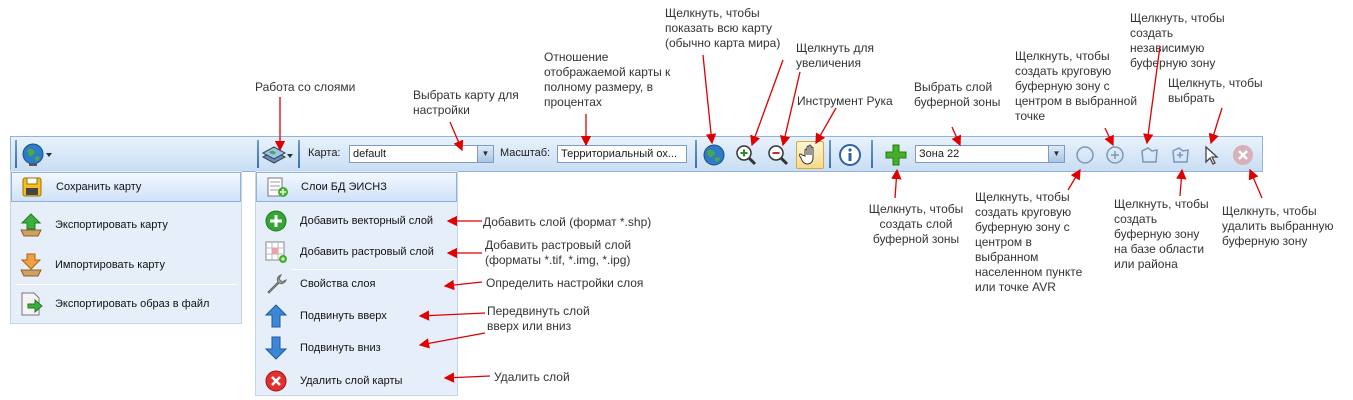 This screenshot has height=400, width=1353. I want to click on arrow-delete-zone, so click(1255, 183).